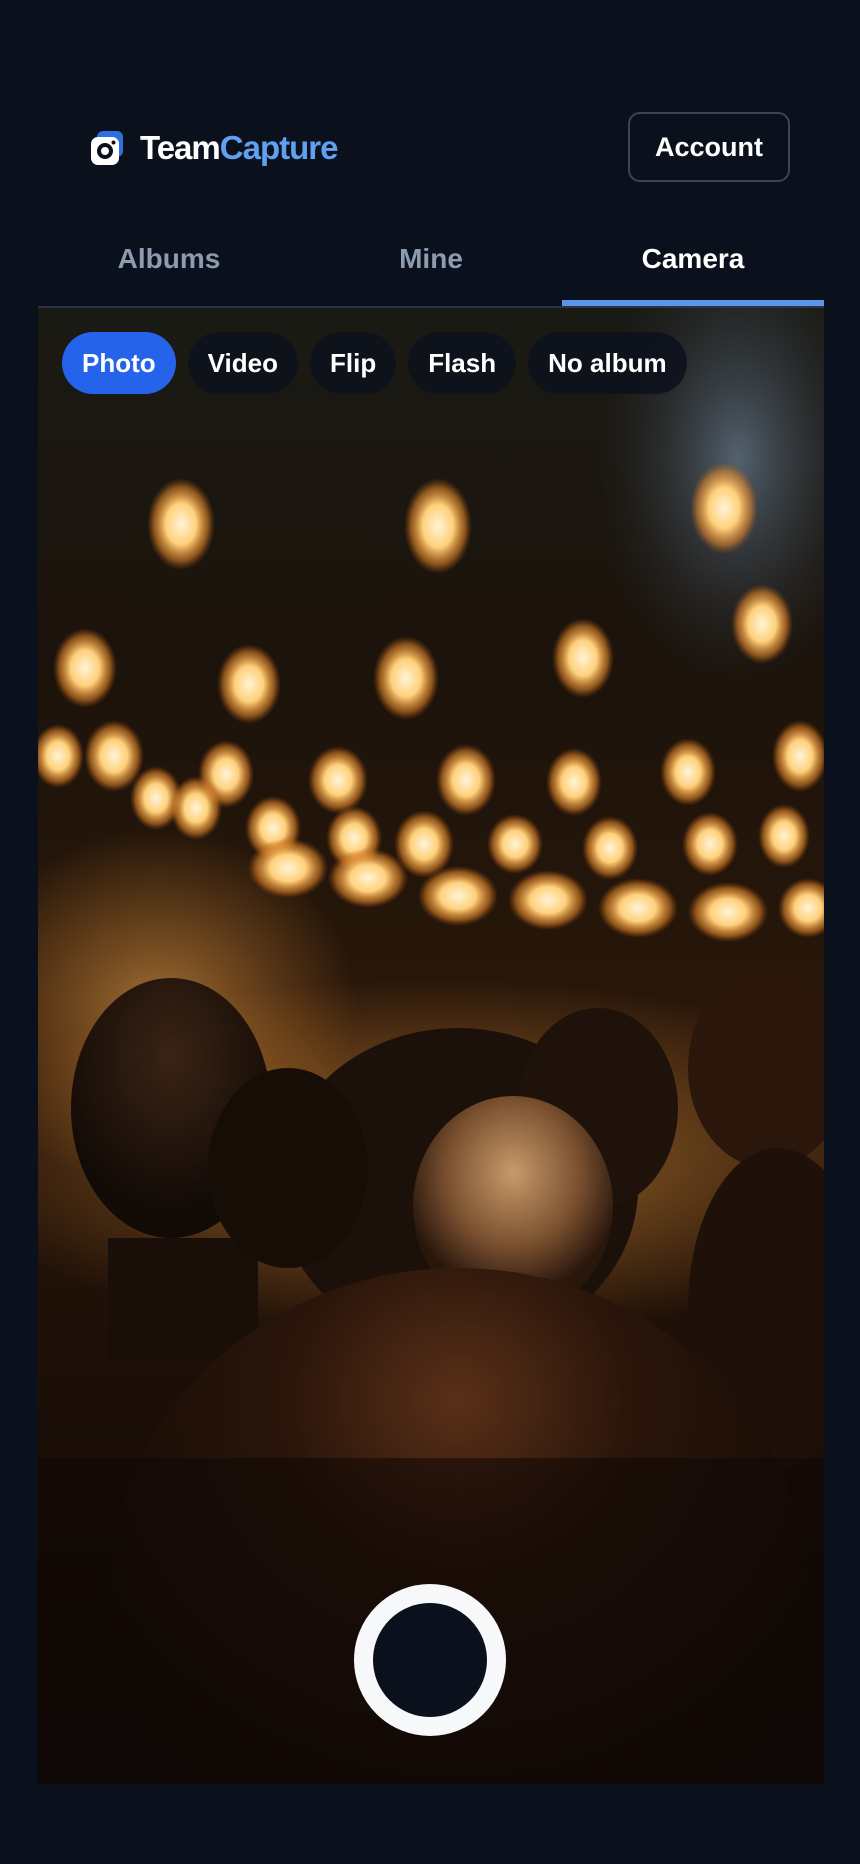 The height and width of the screenshot is (1864, 860). I want to click on chip-album-select: No album, so click(607, 363).